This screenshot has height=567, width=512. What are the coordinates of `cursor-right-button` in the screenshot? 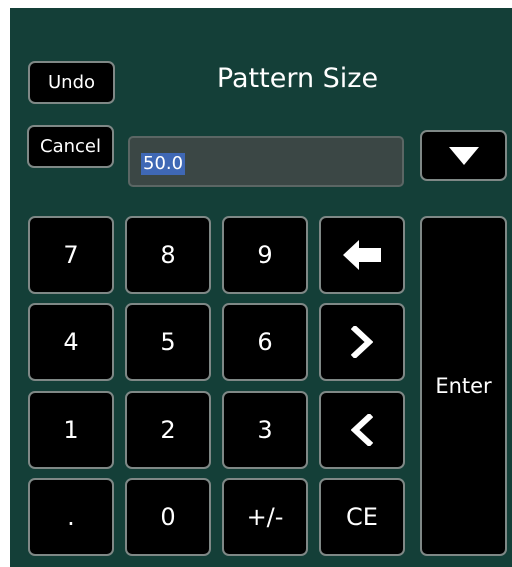 It's located at (362, 342).